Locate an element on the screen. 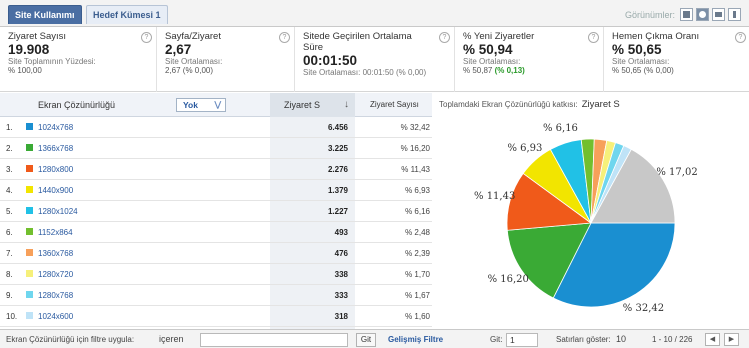 This screenshot has height=348, width=749. row-index: 9. is located at coordinates (9, 295).